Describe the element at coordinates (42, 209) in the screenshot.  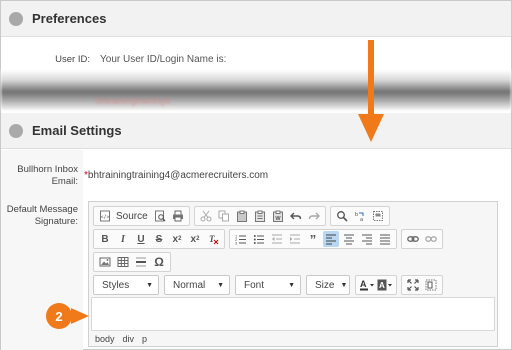
I see `signature-label-line1: Default Message` at that location.